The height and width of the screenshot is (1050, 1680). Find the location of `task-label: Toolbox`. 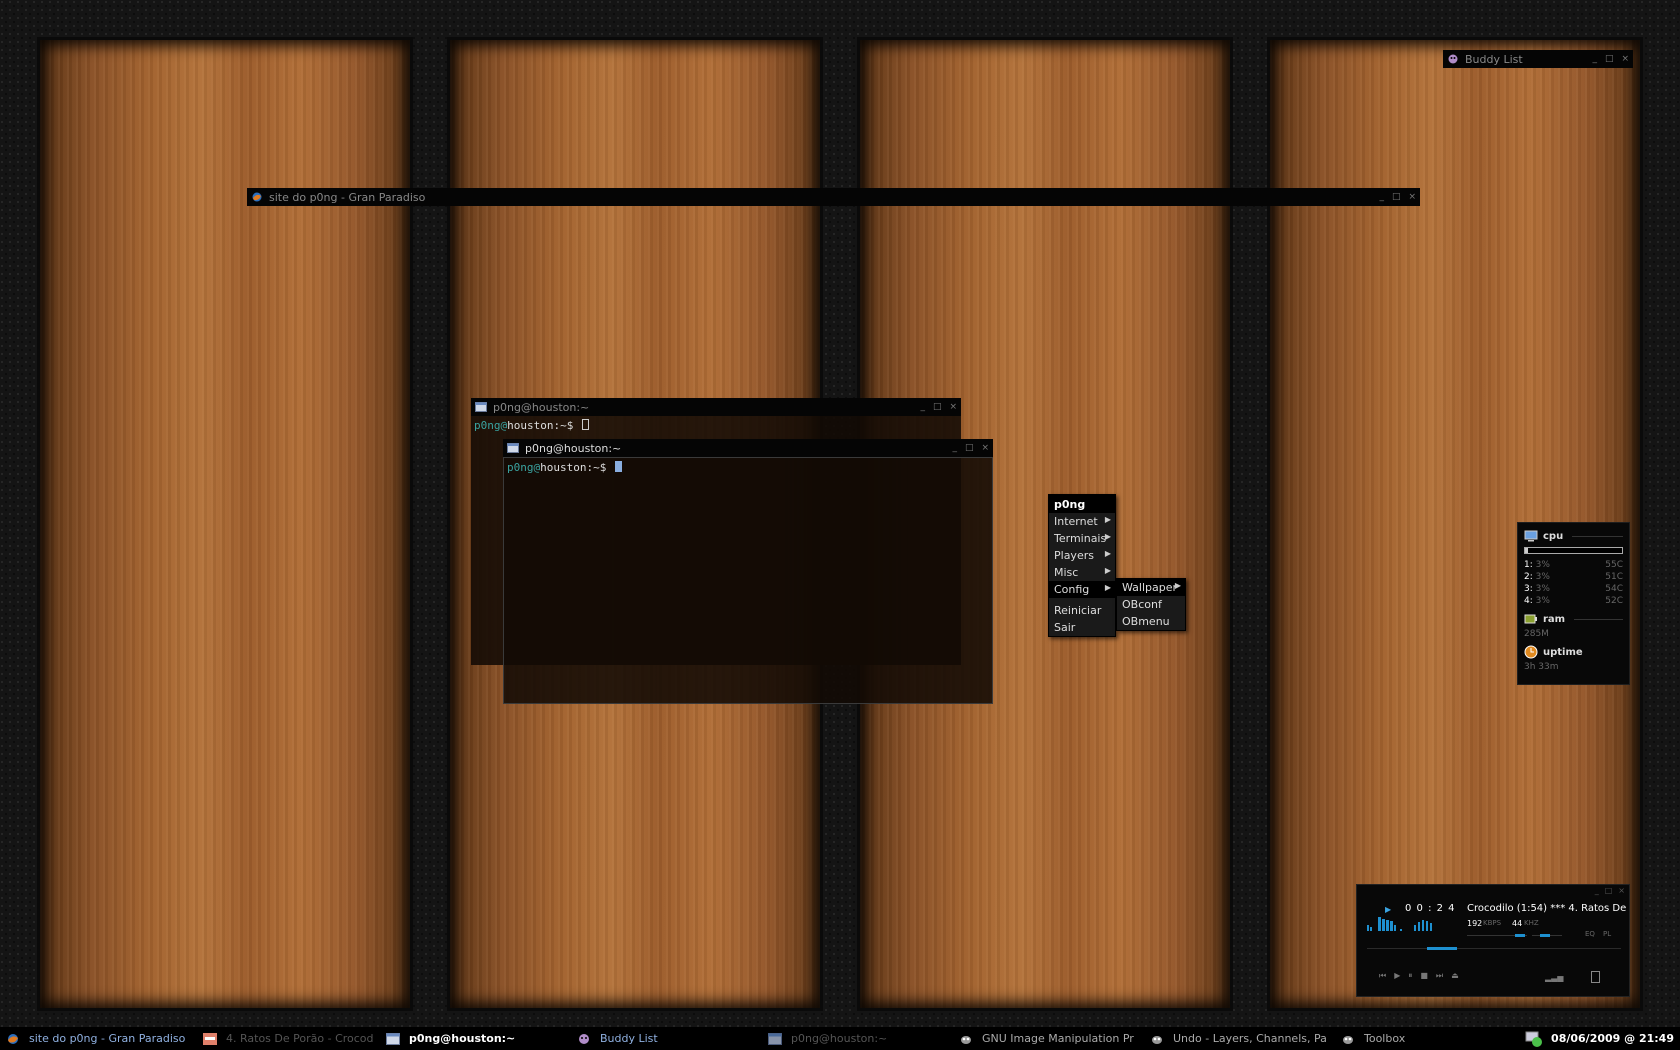

task-label: Toolbox is located at coordinates (1385, 1038).